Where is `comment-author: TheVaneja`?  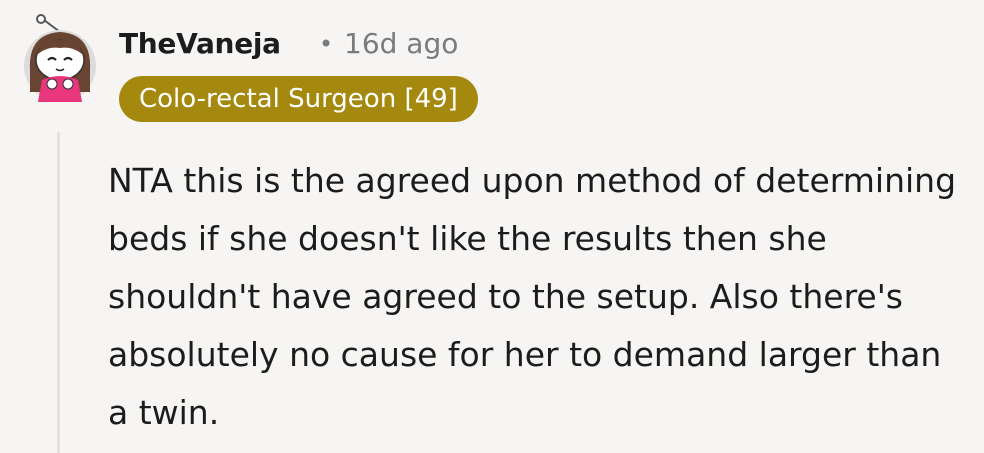 comment-author: TheVaneja is located at coordinates (200, 44).